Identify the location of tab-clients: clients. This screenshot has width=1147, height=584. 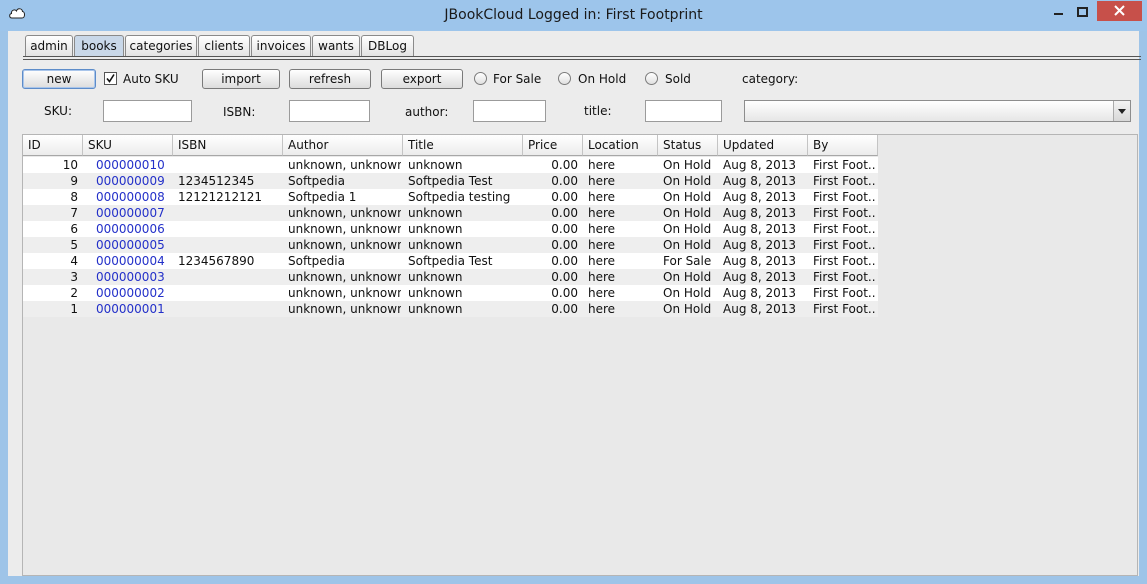
(224, 45).